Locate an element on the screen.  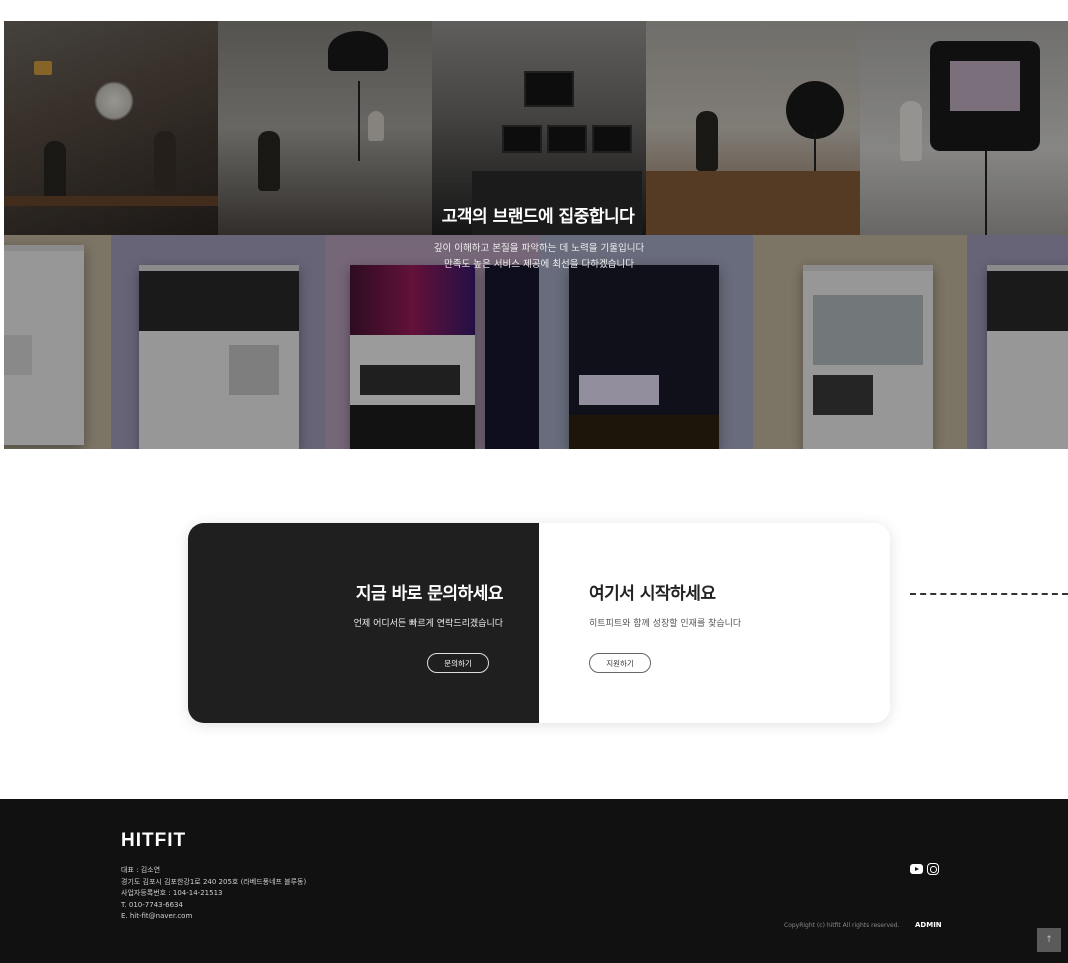
info-email: E. hit-fit@naver.com is located at coordinates (157, 916).